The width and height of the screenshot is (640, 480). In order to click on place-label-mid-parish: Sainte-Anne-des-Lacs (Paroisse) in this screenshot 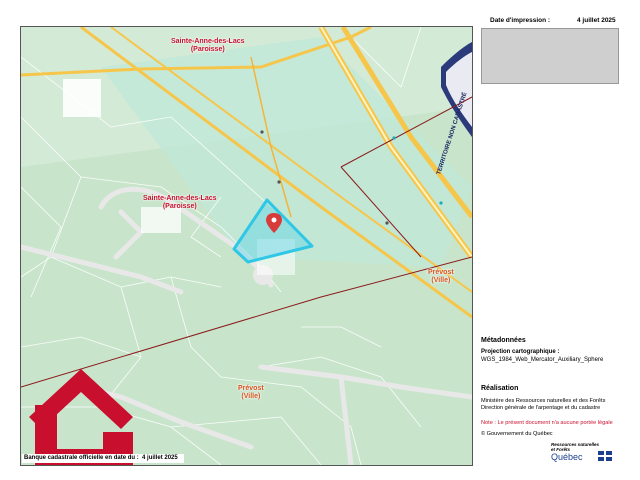, I will do `click(180, 203)`.